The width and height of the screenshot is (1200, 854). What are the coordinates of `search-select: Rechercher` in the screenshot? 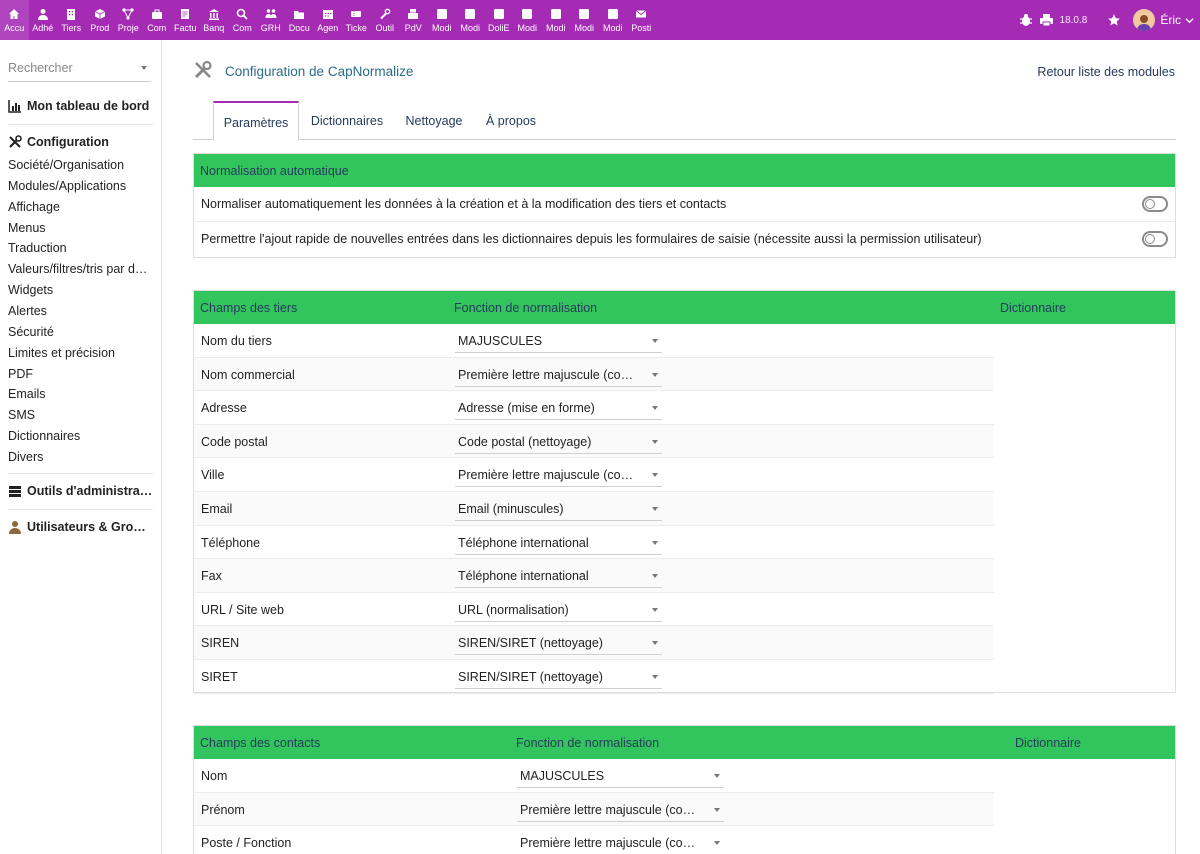 It's located at (79, 68).